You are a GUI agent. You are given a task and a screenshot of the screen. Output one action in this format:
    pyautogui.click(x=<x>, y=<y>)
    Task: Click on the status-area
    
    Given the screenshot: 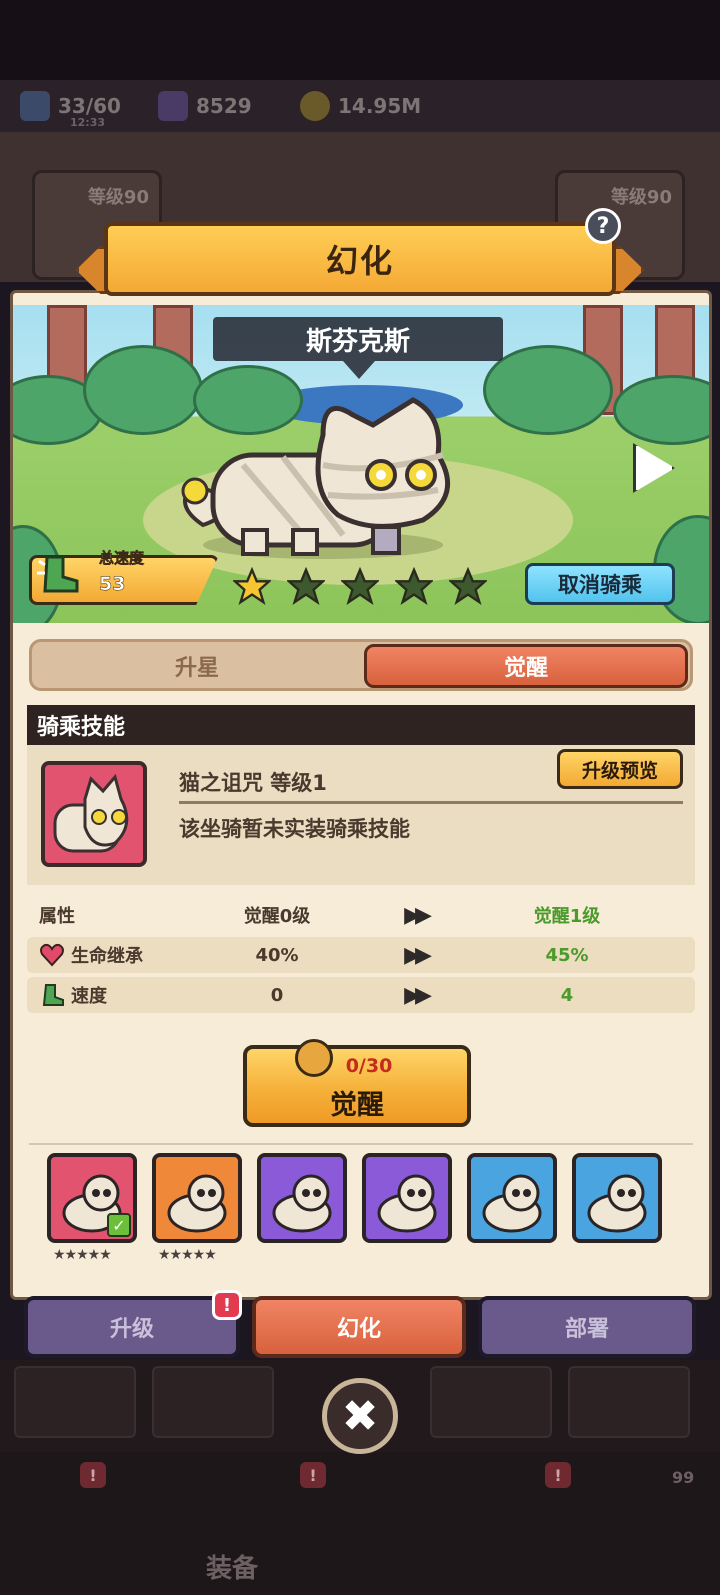 What is the action you would take?
    pyautogui.click(x=360, y=40)
    